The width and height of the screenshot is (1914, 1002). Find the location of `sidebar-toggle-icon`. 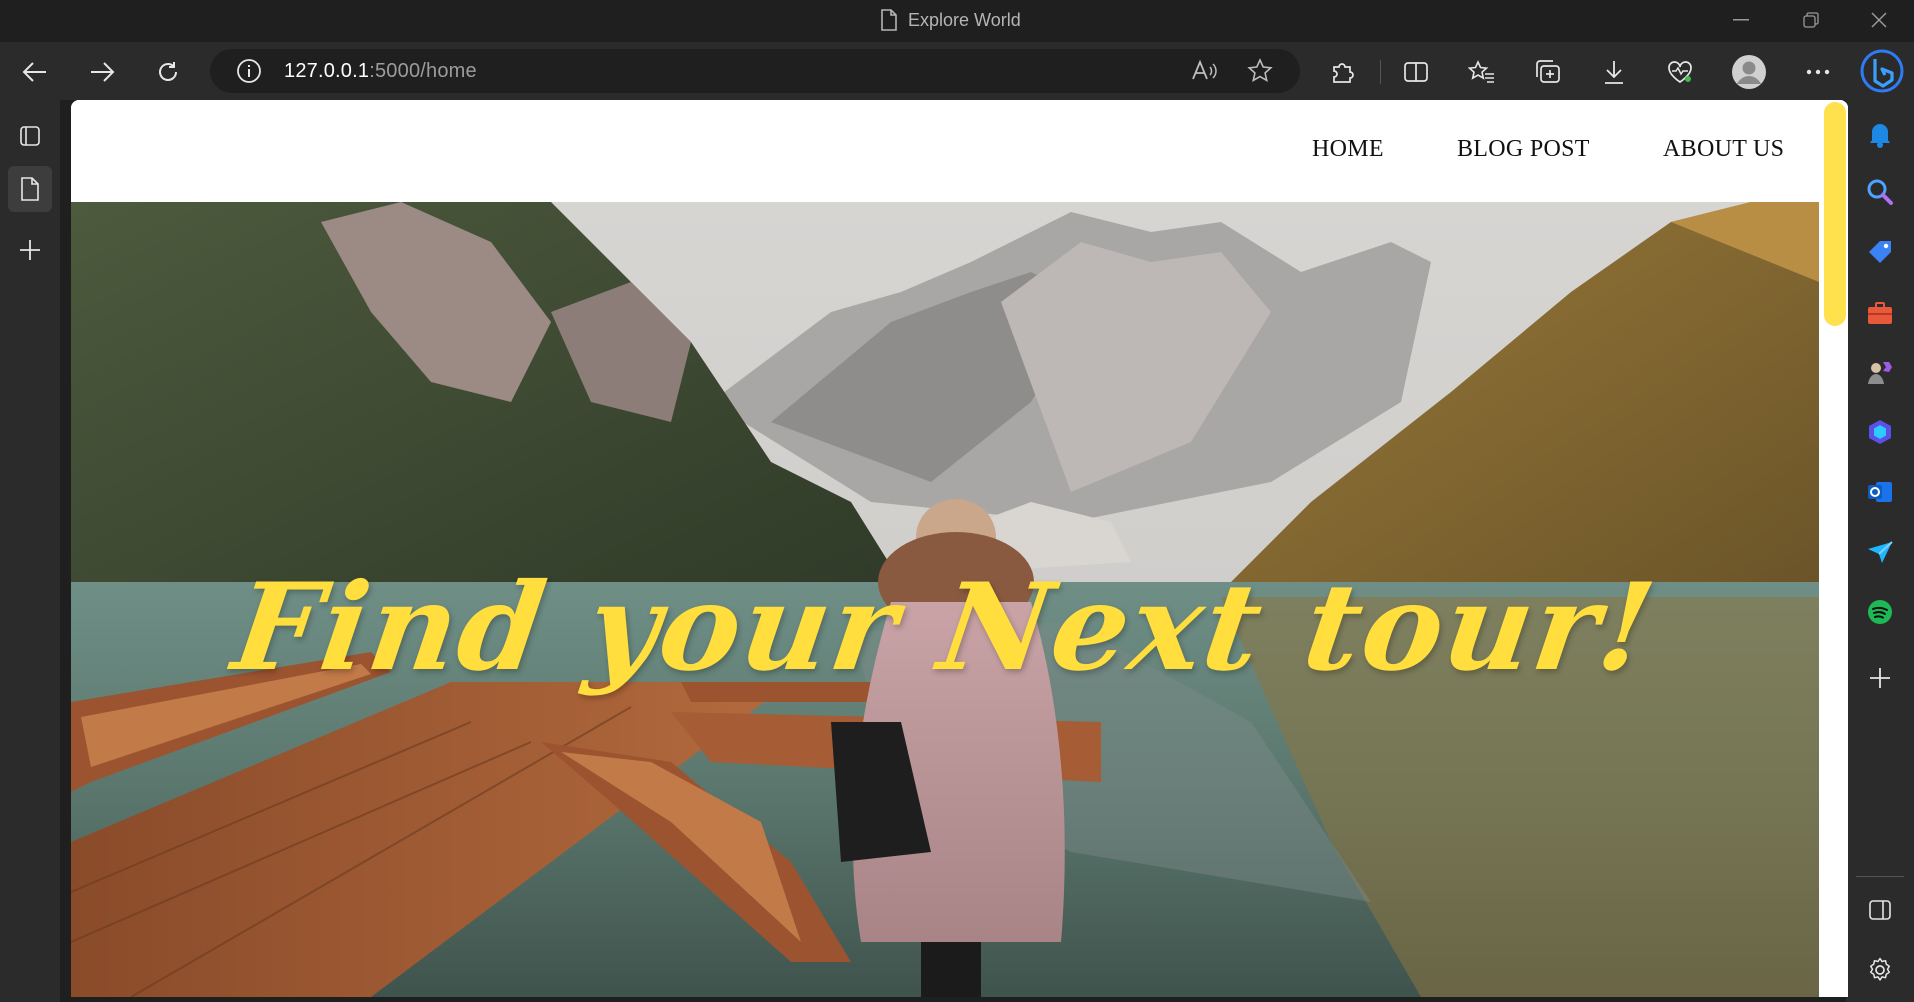

sidebar-toggle-icon is located at coordinates (1880, 910).